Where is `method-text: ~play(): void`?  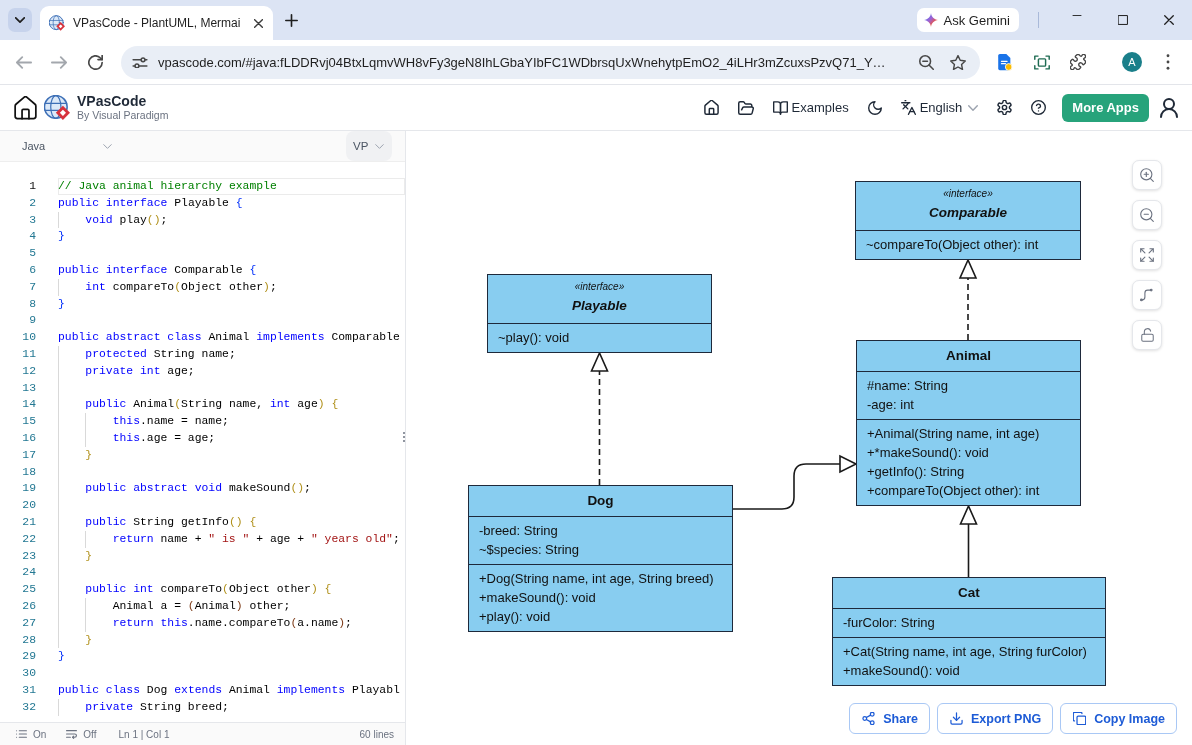
method-text: ~play(): void is located at coordinates (534, 338).